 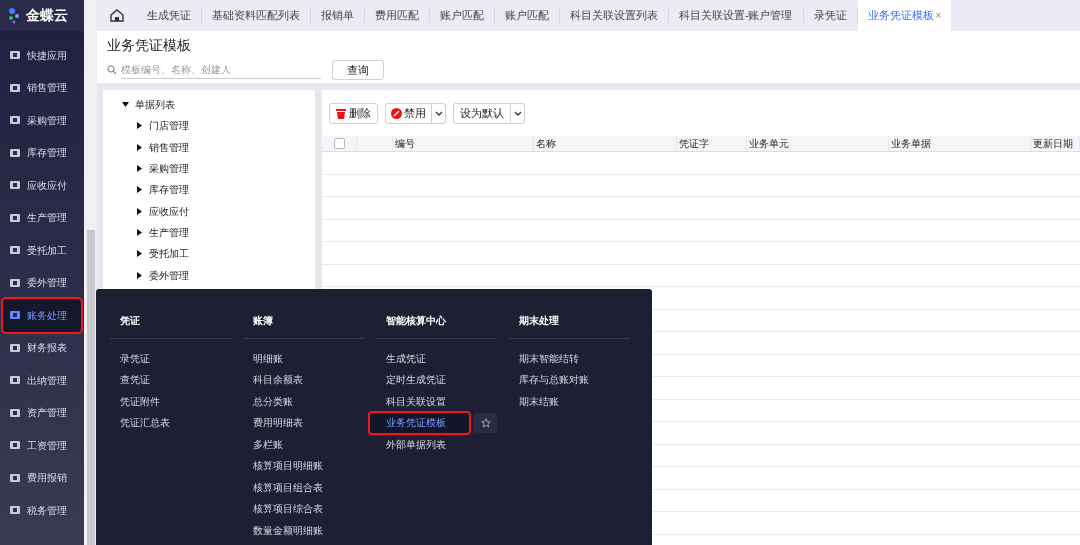 What do you see at coordinates (112, 70) in the screenshot?
I see `search-icon` at bounding box center [112, 70].